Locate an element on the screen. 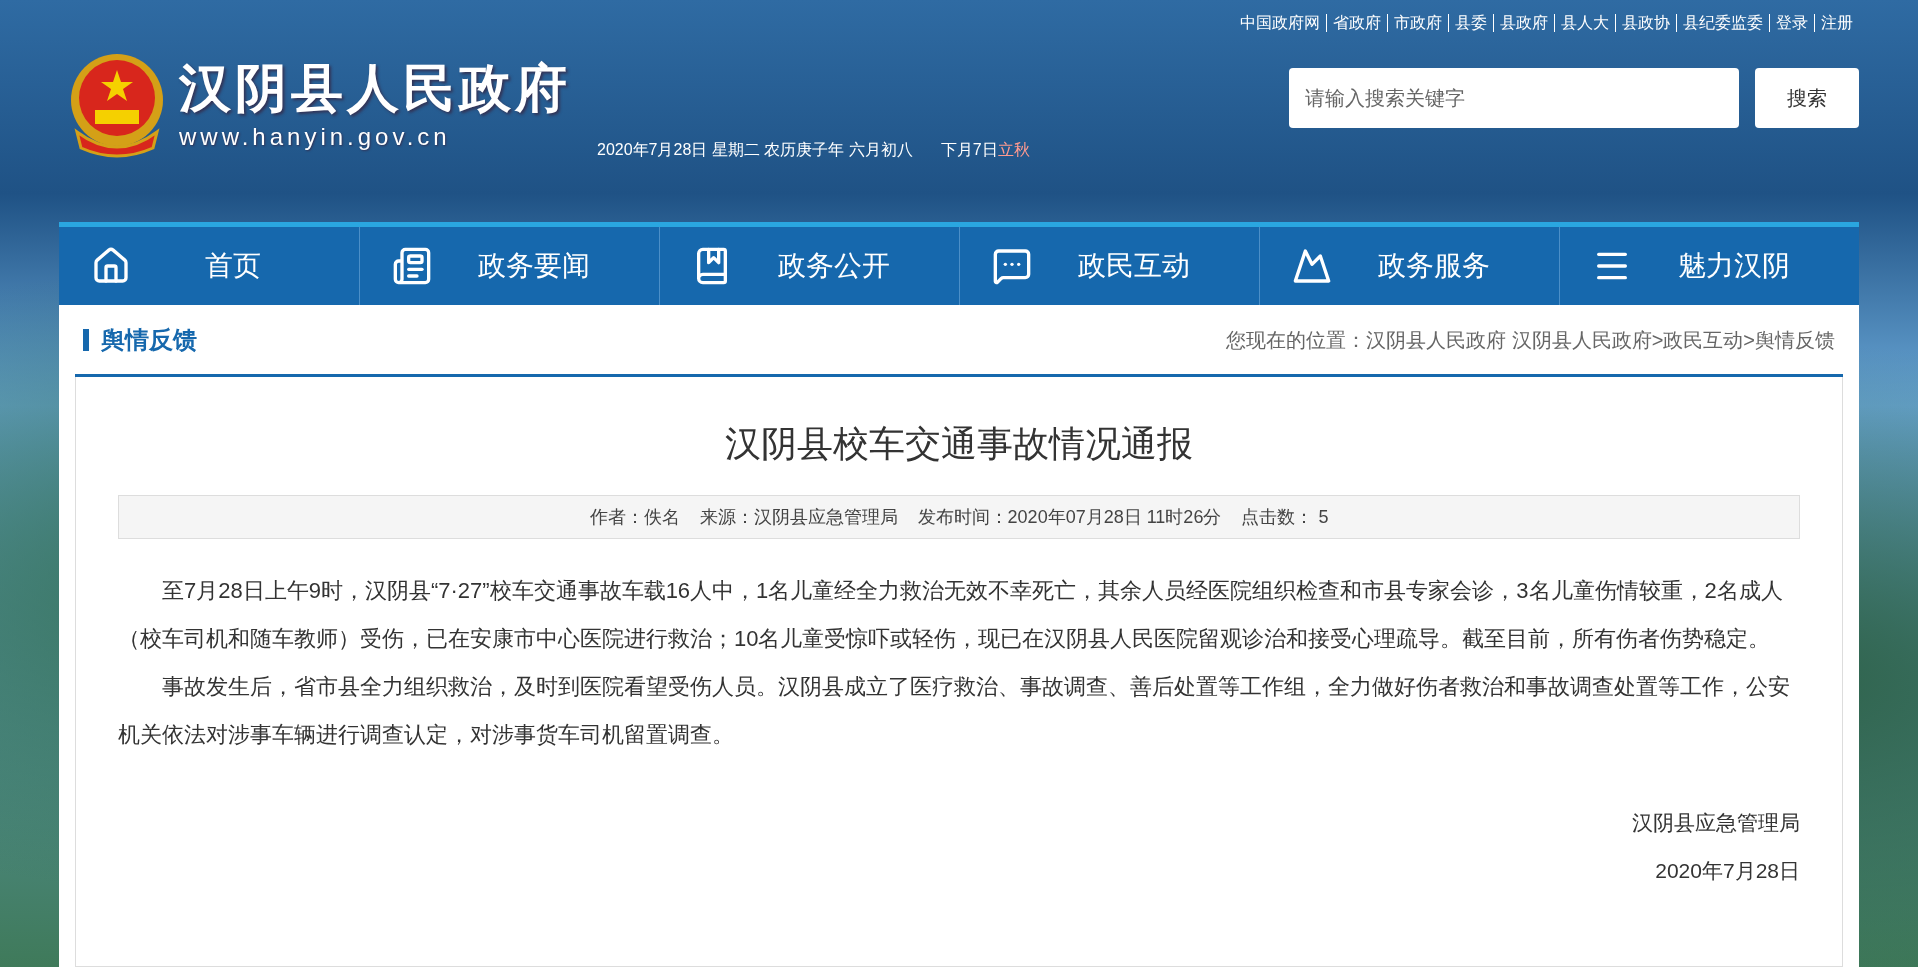 Image resolution: width=1918 pixels, height=967 pixels. section-marker is located at coordinates (86, 339).